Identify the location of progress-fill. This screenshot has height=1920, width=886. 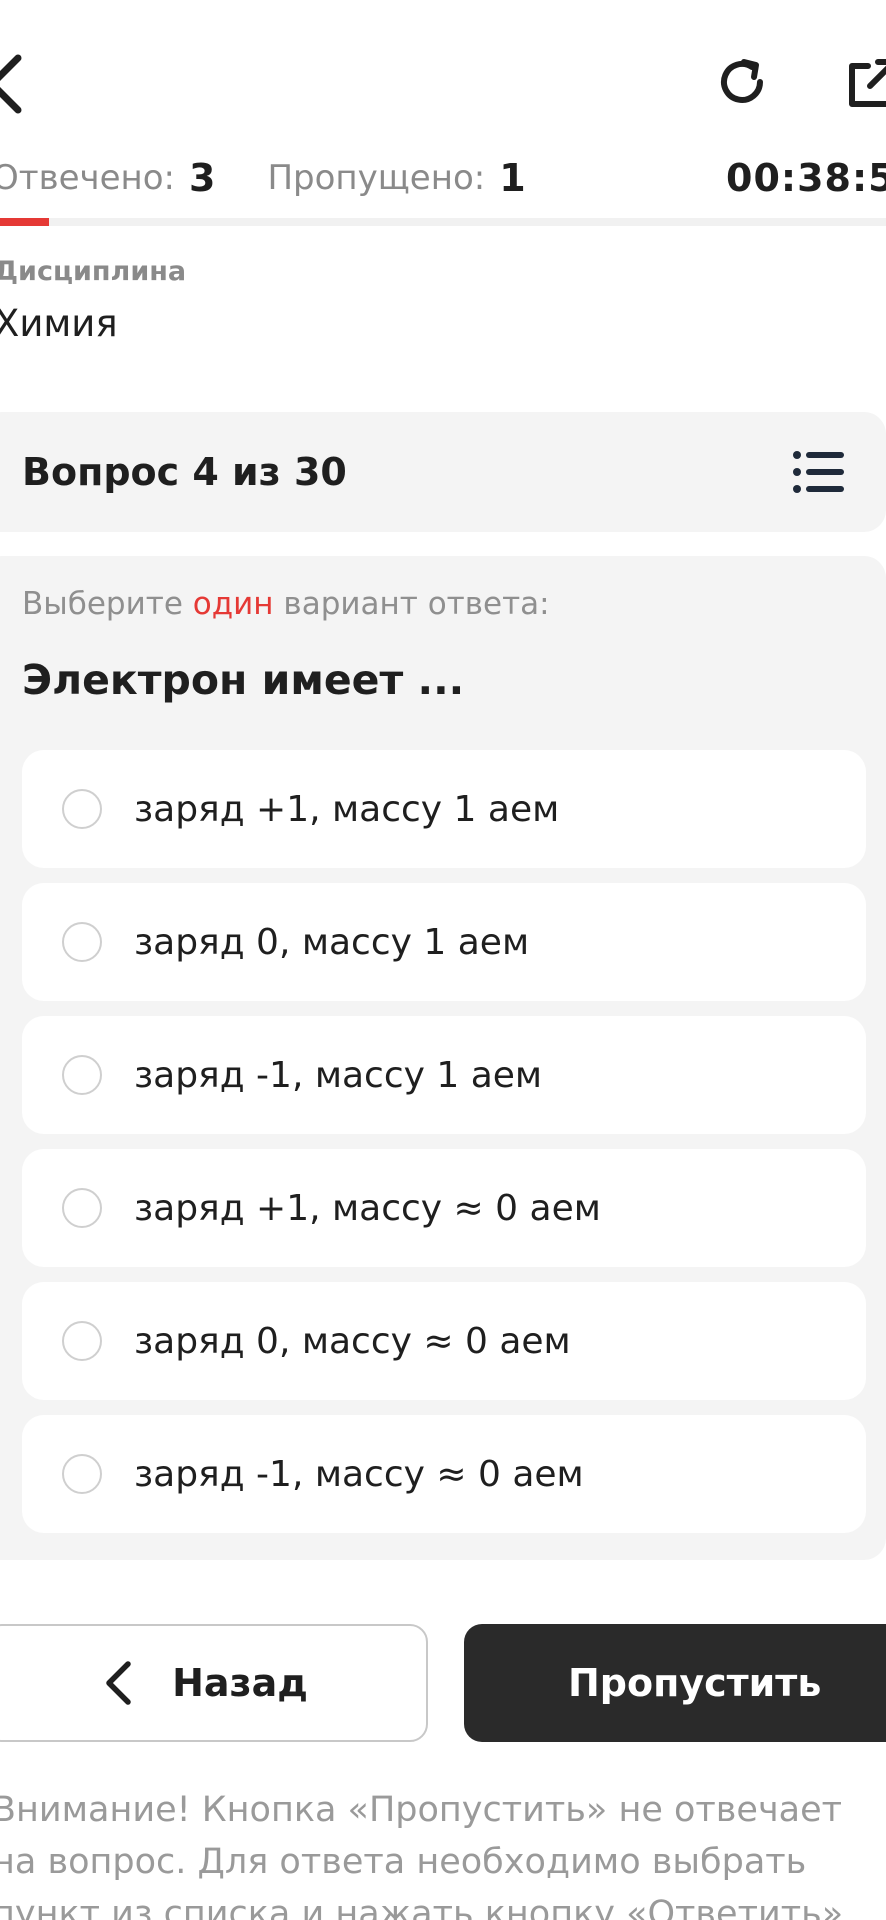
(24, 222).